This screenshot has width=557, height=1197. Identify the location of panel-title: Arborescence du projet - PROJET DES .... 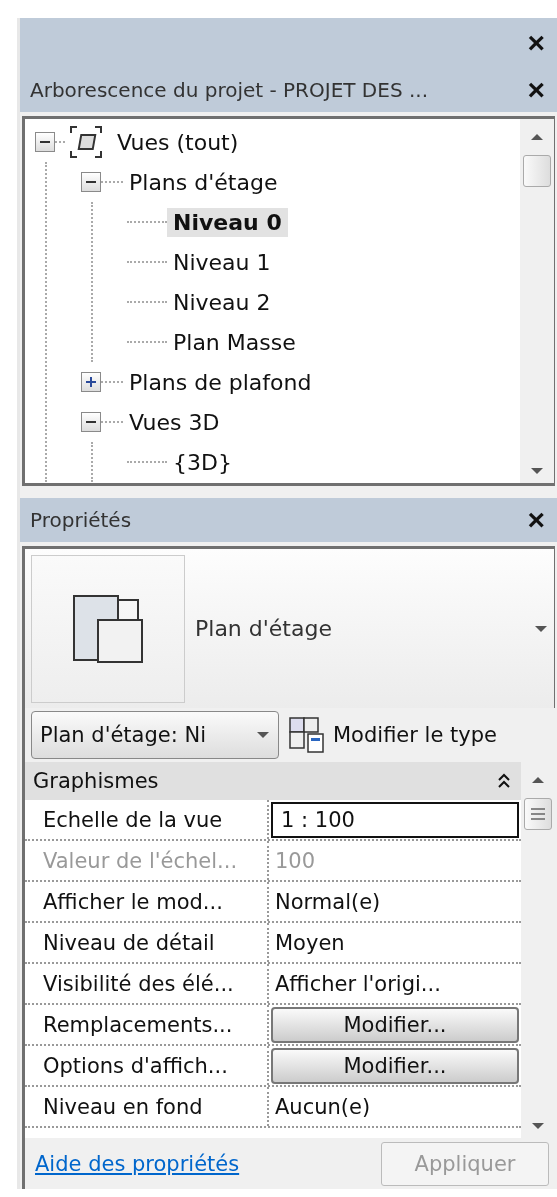
(229, 90).